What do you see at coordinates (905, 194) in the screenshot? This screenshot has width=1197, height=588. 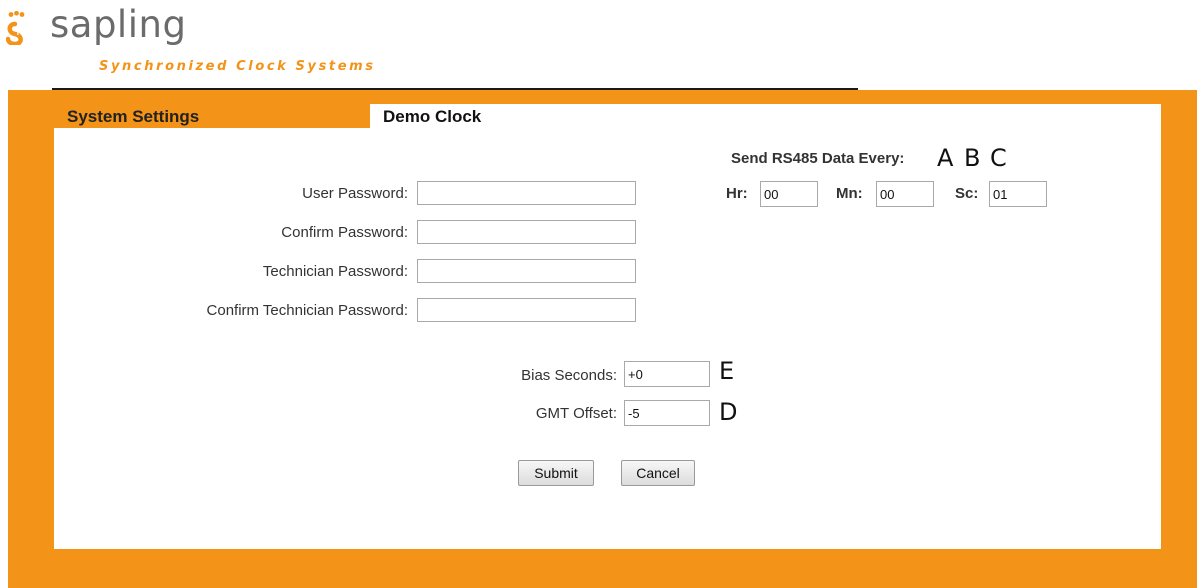 I see `mn-input` at bounding box center [905, 194].